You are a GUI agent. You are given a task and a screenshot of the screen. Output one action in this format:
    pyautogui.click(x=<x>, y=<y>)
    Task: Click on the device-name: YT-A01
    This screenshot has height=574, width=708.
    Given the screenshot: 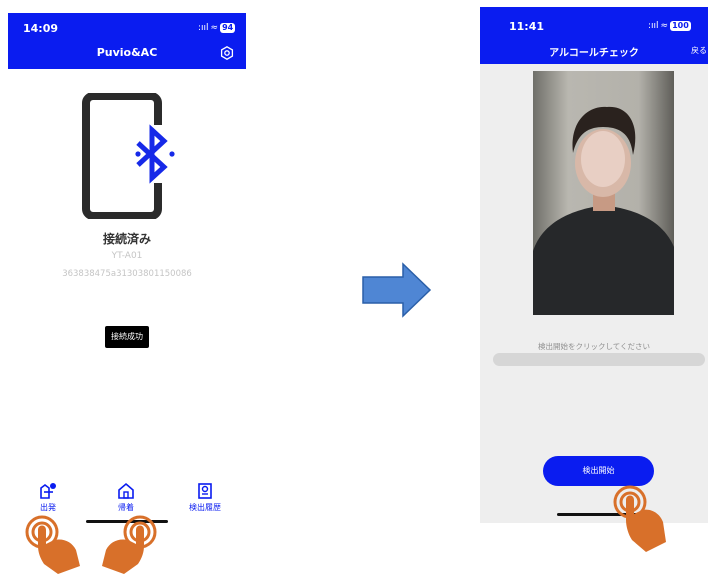 What is the action you would take?
    pyautogui.click(x=127, y=256)
    